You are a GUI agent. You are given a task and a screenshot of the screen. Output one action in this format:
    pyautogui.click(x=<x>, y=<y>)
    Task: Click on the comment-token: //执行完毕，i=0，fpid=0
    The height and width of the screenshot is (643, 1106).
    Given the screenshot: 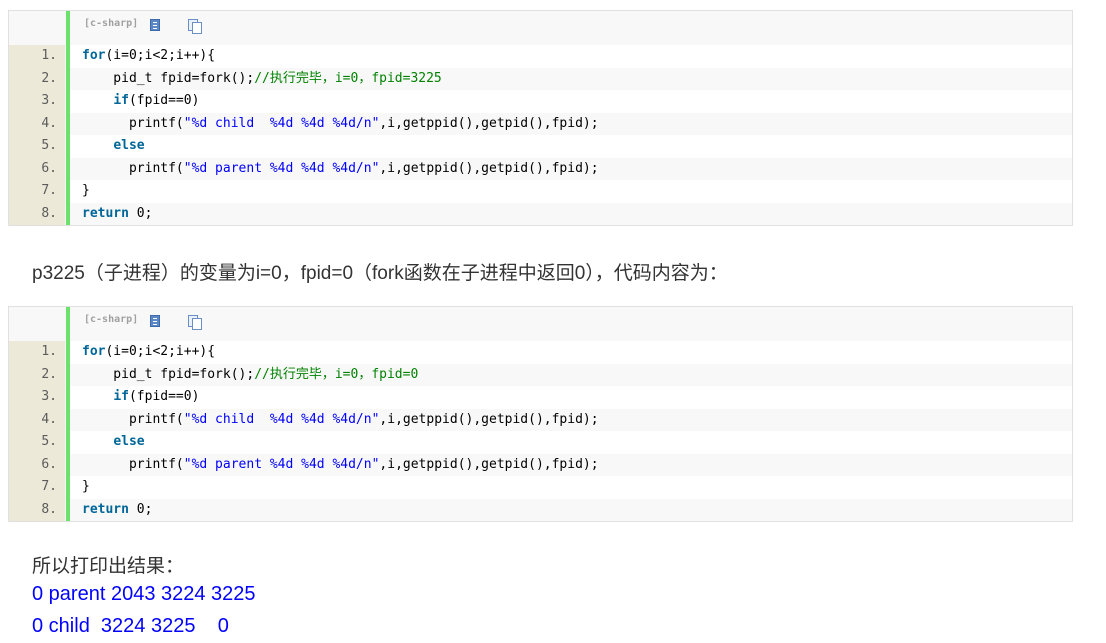 What is the action you would take?
    pyautogui.click(x=336, y=374)
    